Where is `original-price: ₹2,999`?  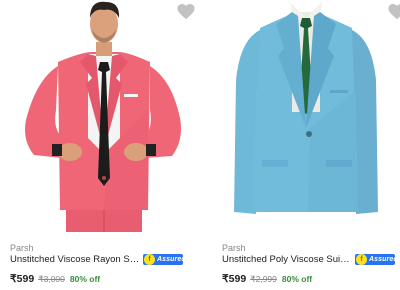
original-price: ₹2,999 is located at coordinates (263, 279).